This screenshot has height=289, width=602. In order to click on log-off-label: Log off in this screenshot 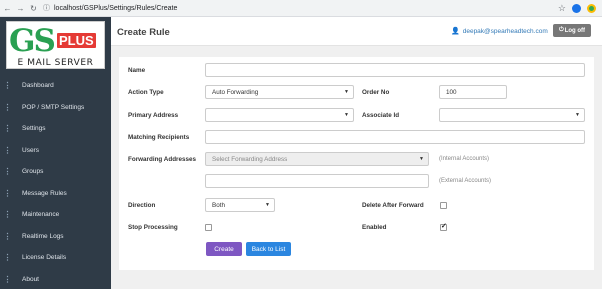, I will do `click(575, 30)`.